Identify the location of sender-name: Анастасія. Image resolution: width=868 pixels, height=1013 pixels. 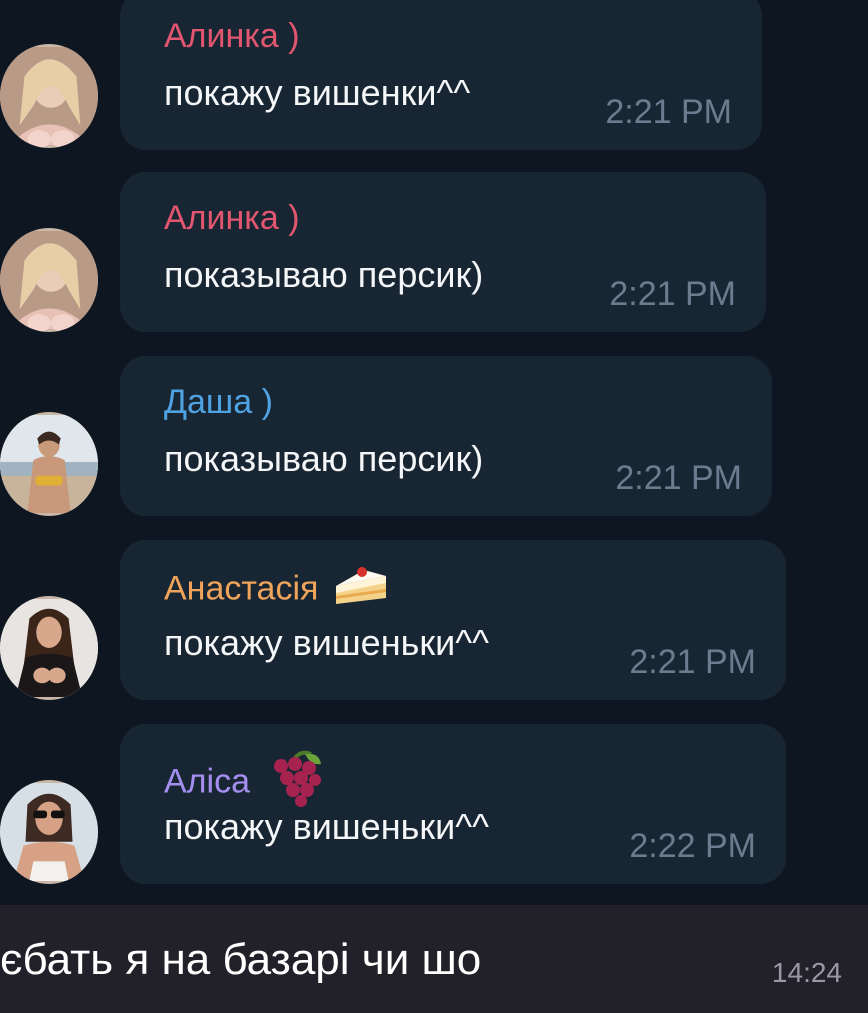
(276, 590).